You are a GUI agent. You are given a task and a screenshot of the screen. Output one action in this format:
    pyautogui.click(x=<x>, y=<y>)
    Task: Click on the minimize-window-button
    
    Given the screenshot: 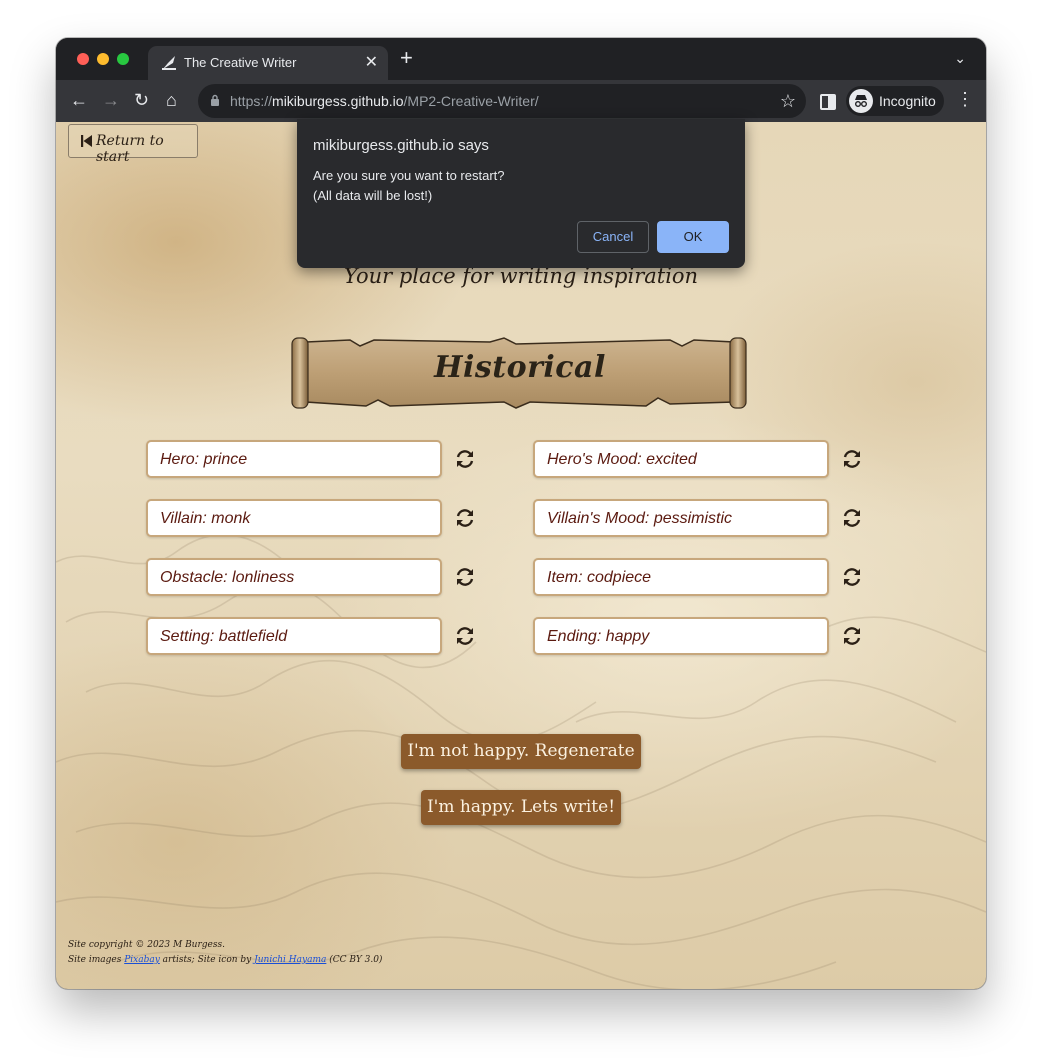 What is the action you would take?
    pyautogui.click(x=103, y=59)
    